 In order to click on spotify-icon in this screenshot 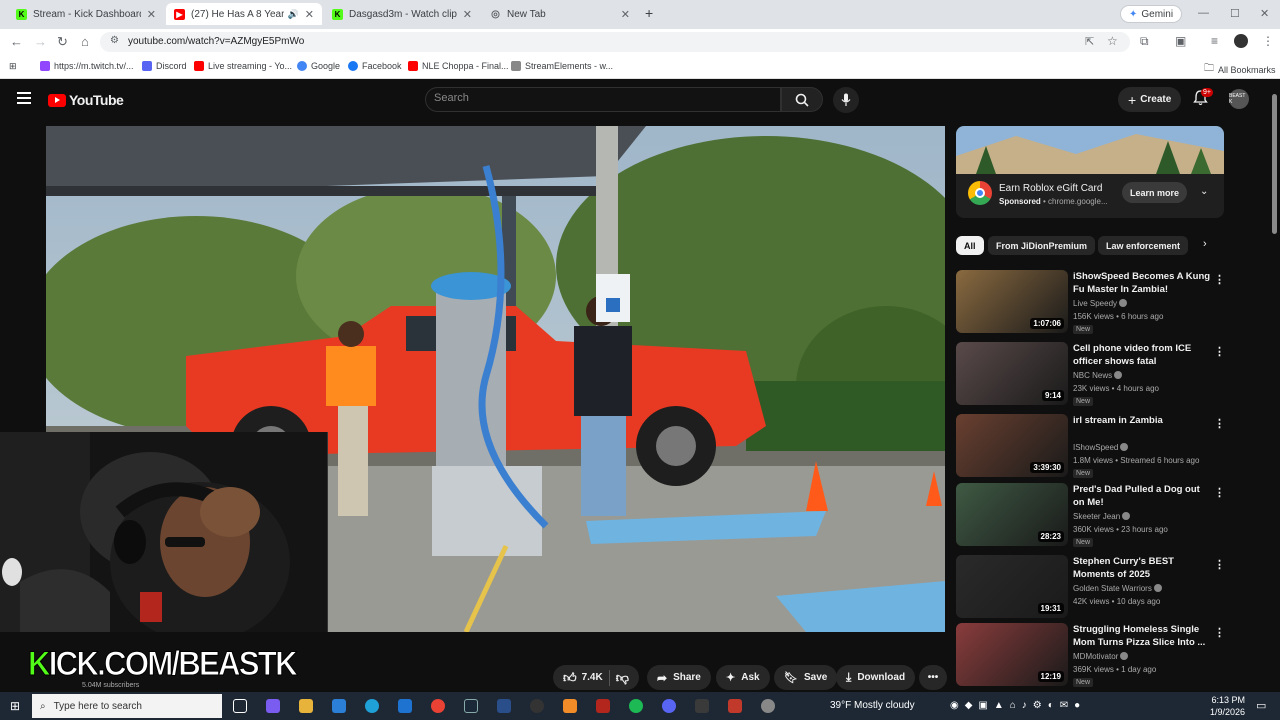, I will do `click(636, 706)`.